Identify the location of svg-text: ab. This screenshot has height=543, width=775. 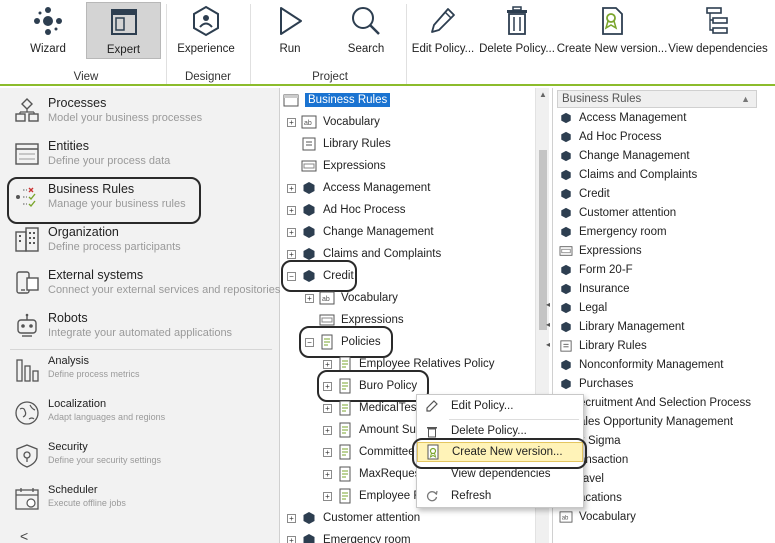
(308, 123).